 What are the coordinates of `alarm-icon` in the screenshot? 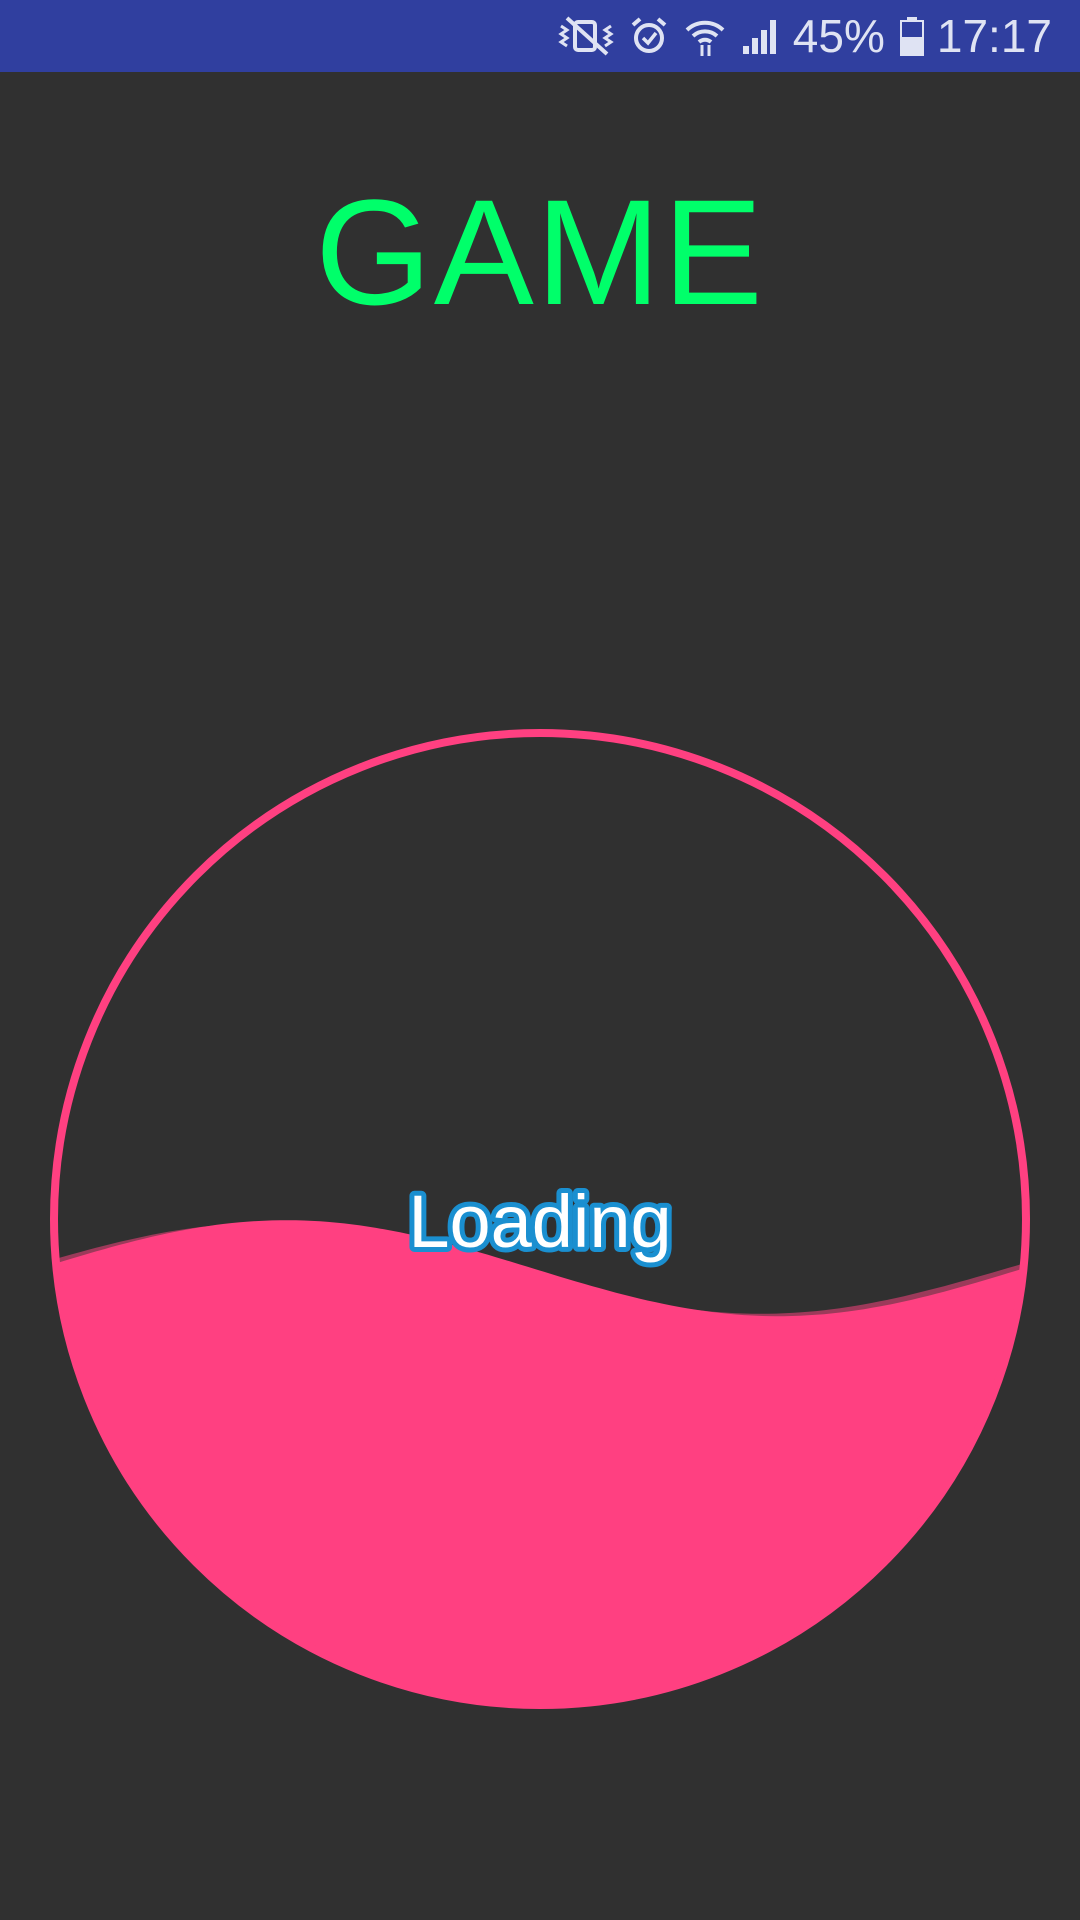 It's located at (649, 36).